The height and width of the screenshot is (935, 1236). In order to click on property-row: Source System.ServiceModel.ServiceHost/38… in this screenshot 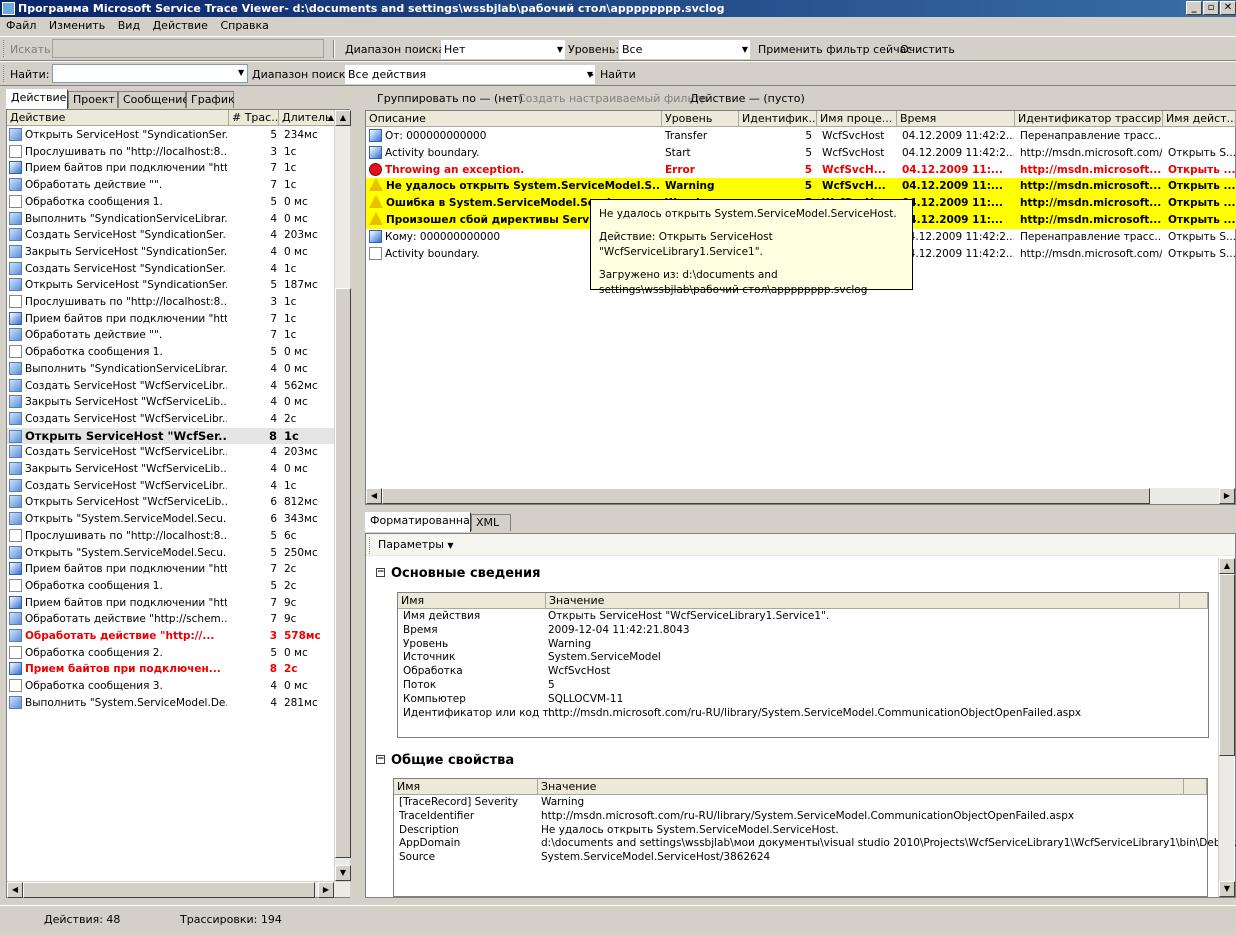, I will do `click(781, 858)`.